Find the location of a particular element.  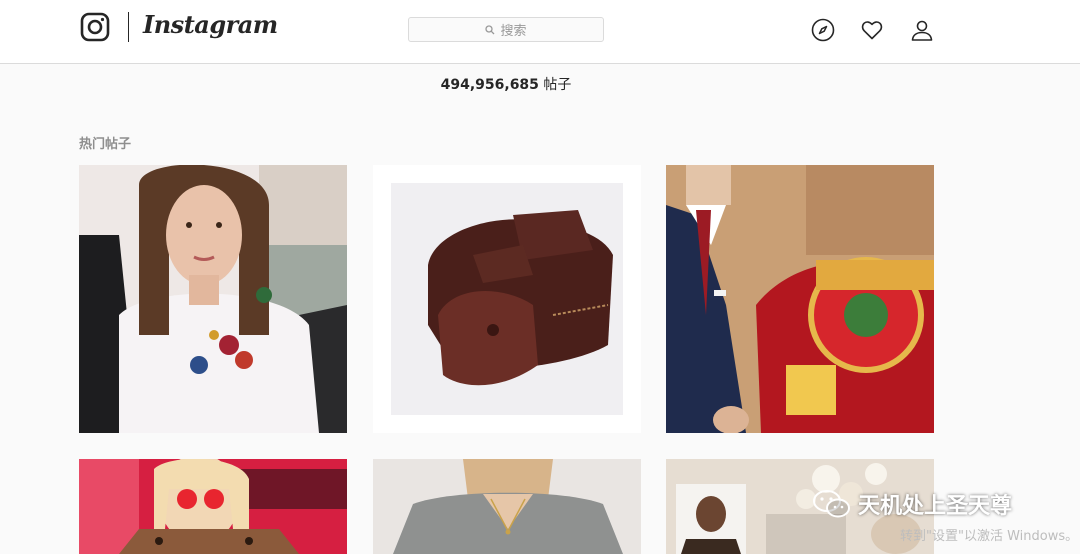

heart-icon is located at coordinates (872, 30).